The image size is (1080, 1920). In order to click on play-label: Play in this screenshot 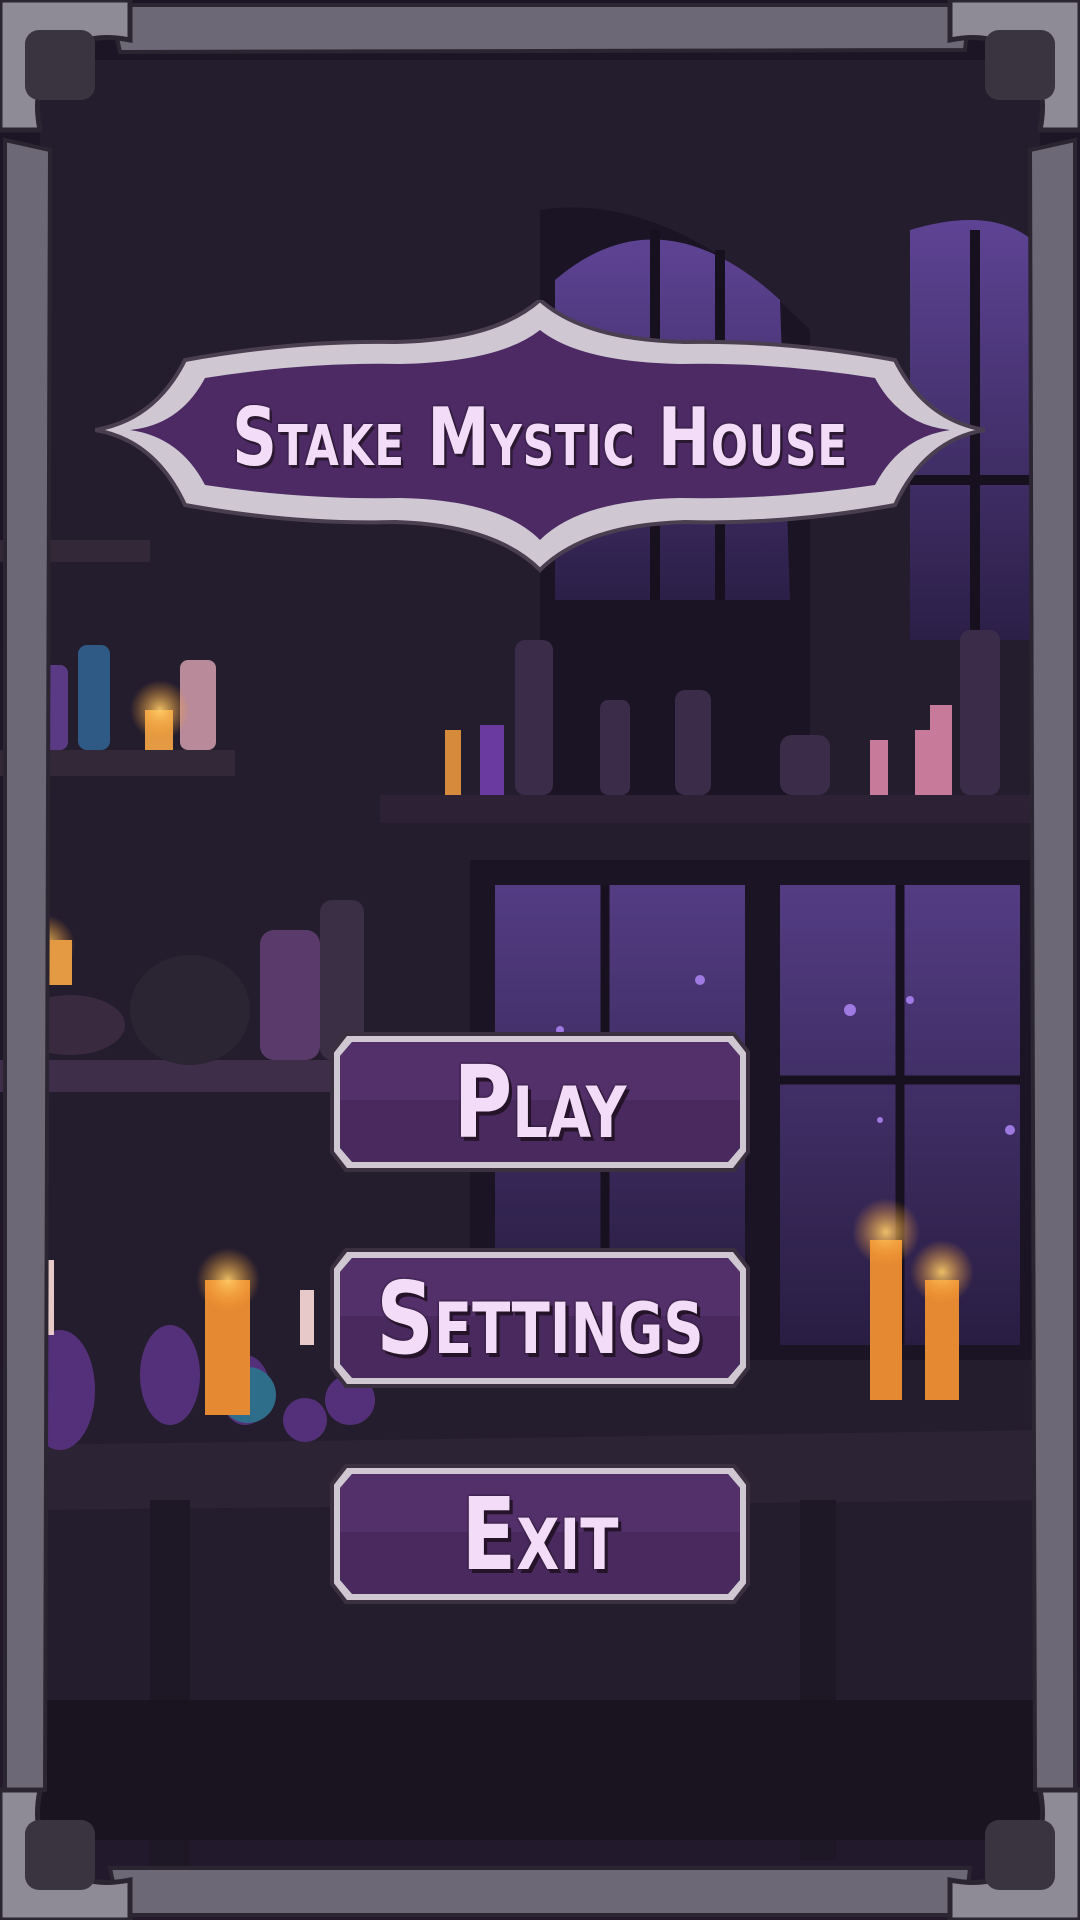, I will do `click(540, 1102)`.